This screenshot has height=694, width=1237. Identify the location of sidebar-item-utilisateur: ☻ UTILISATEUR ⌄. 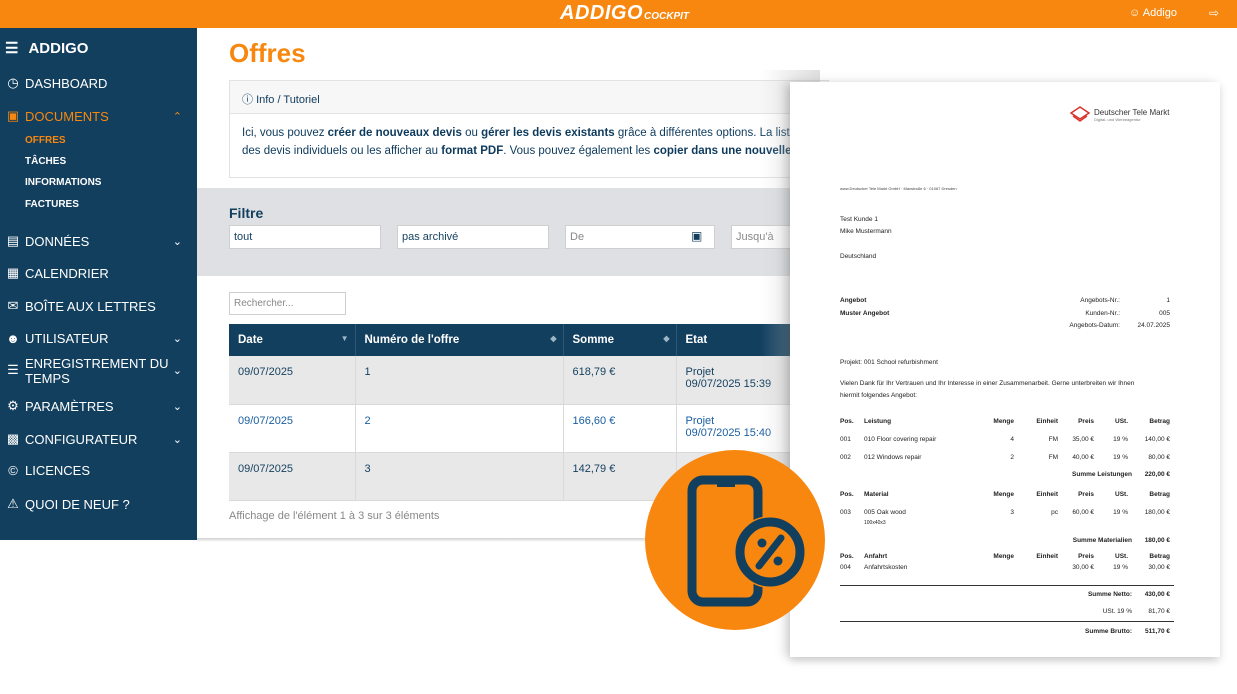
(97, 338).